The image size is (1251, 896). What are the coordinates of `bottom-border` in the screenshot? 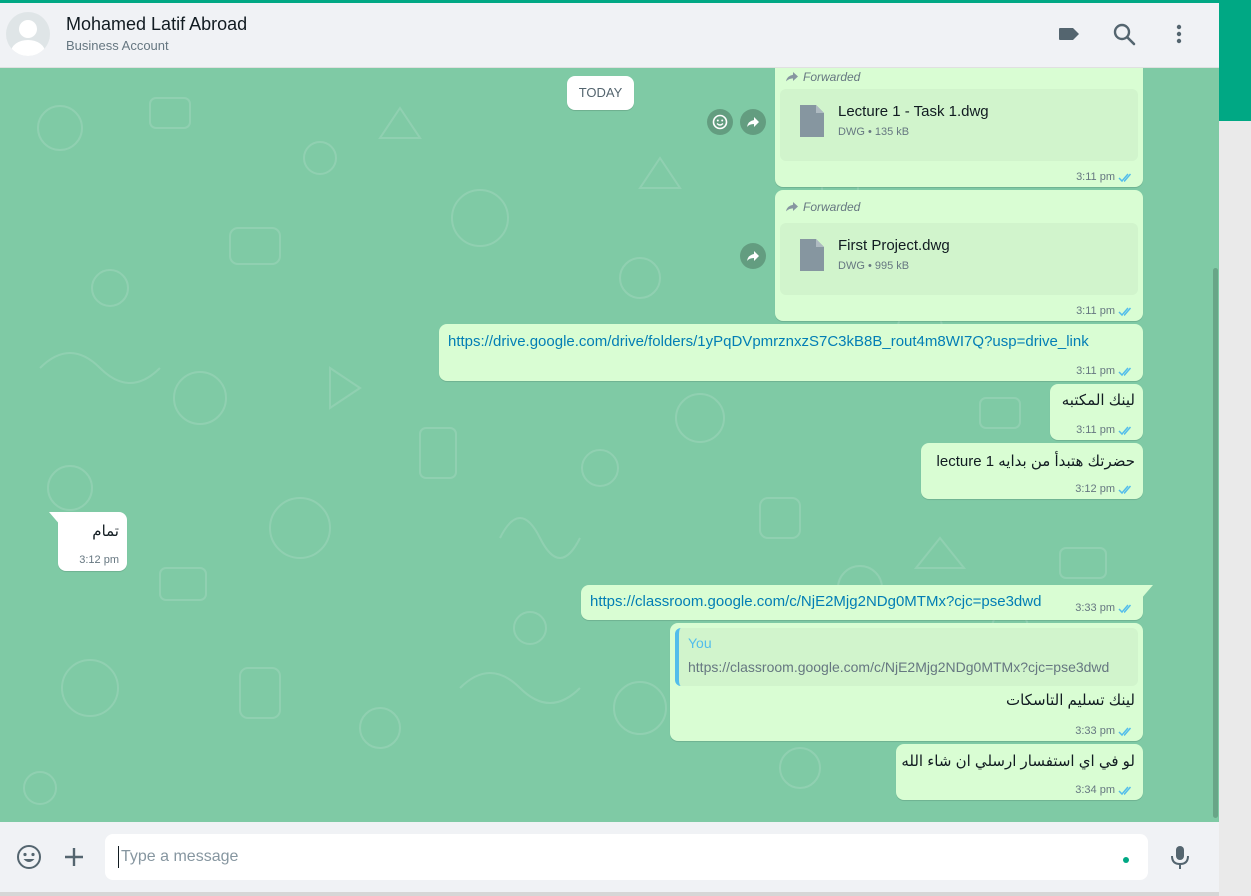 It's located at (609, 894).